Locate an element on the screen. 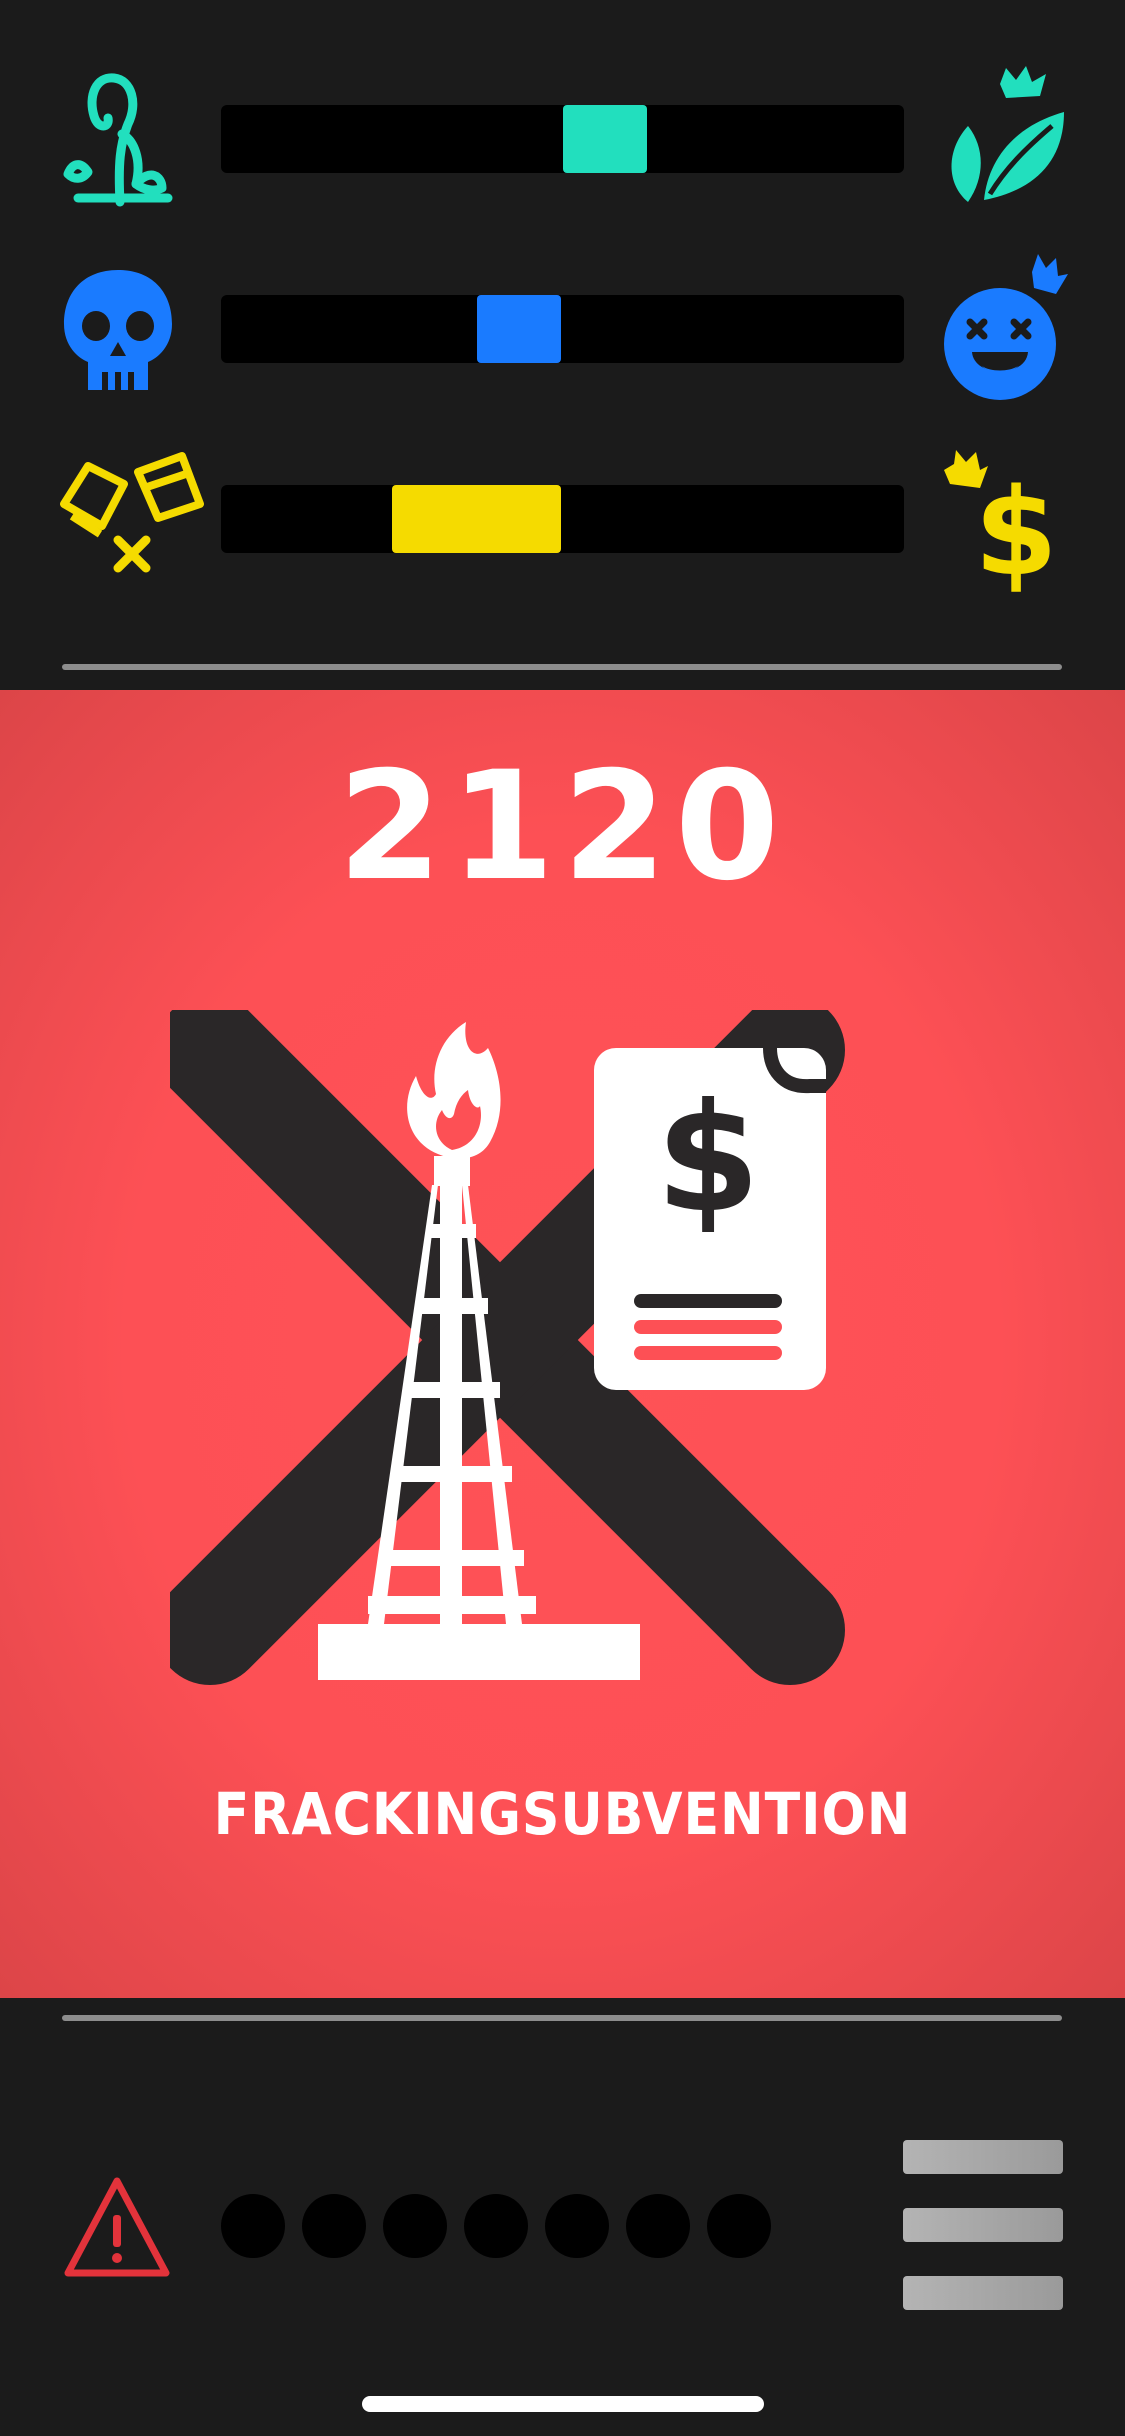  people-meter-thumb is located at coordinates (519, 329).